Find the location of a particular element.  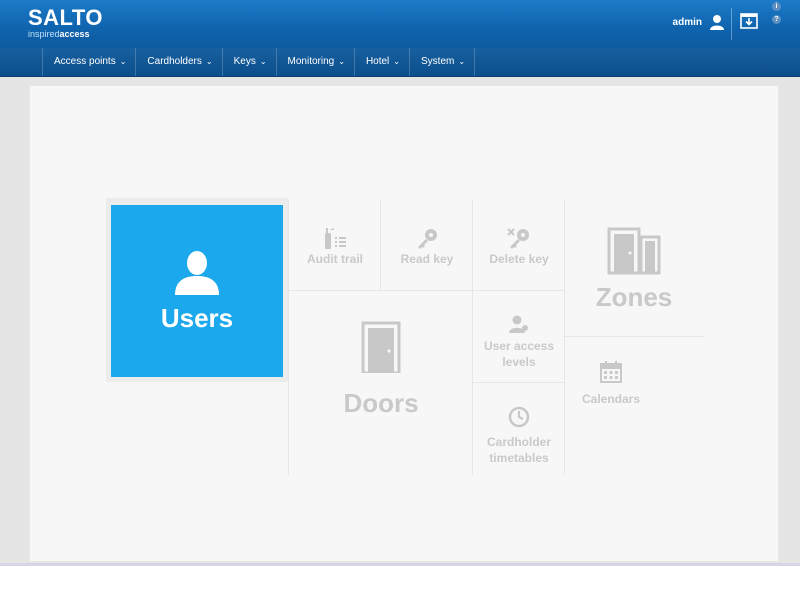

user-menu: admin is located at coordinates (698, 22).